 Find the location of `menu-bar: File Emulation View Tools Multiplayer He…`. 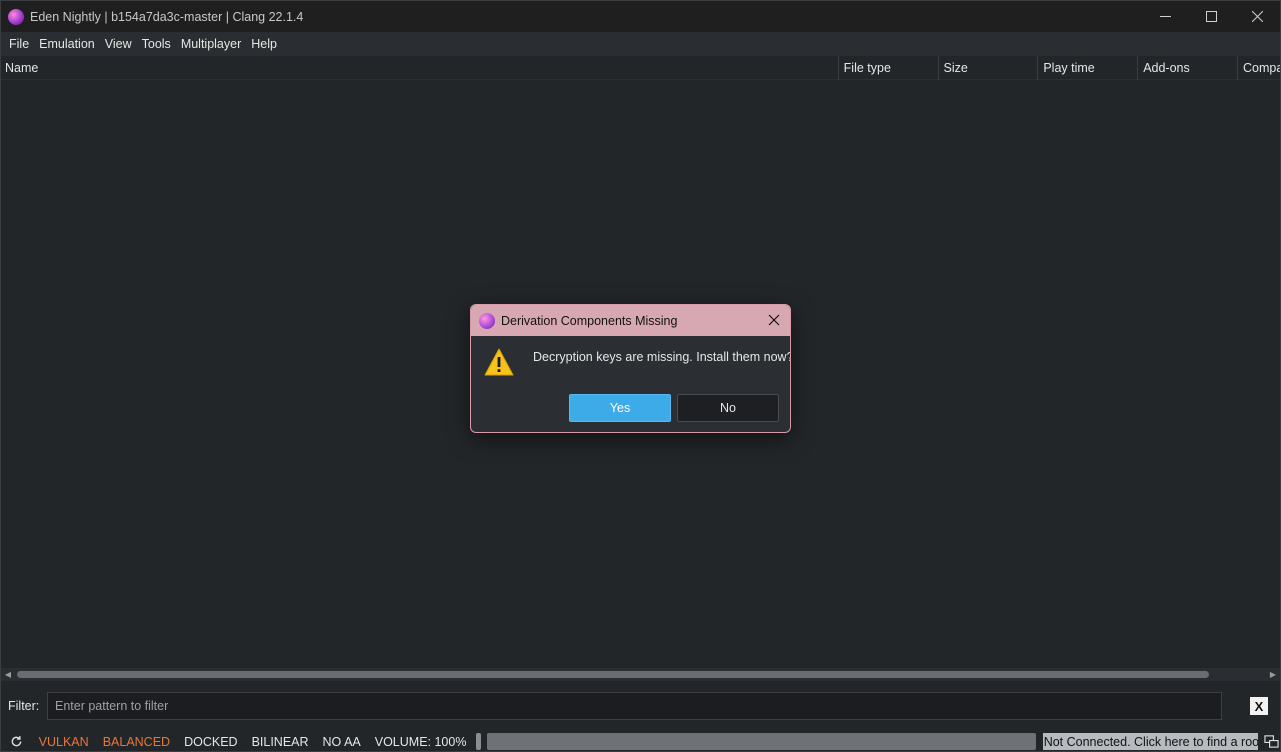

menu-bar: File Emulation View Tools Multiplayer He… is located at coordinates (640, 44).